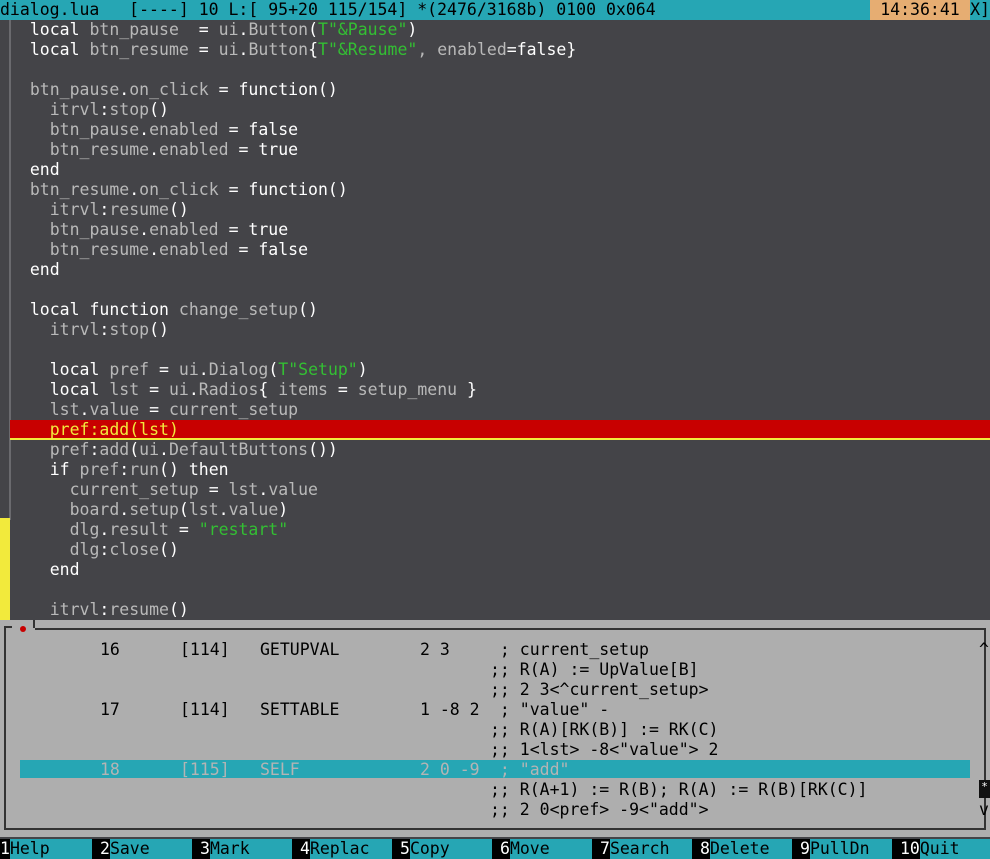  I want to click on fkey-quit: 10Quit, so click(945, 849).